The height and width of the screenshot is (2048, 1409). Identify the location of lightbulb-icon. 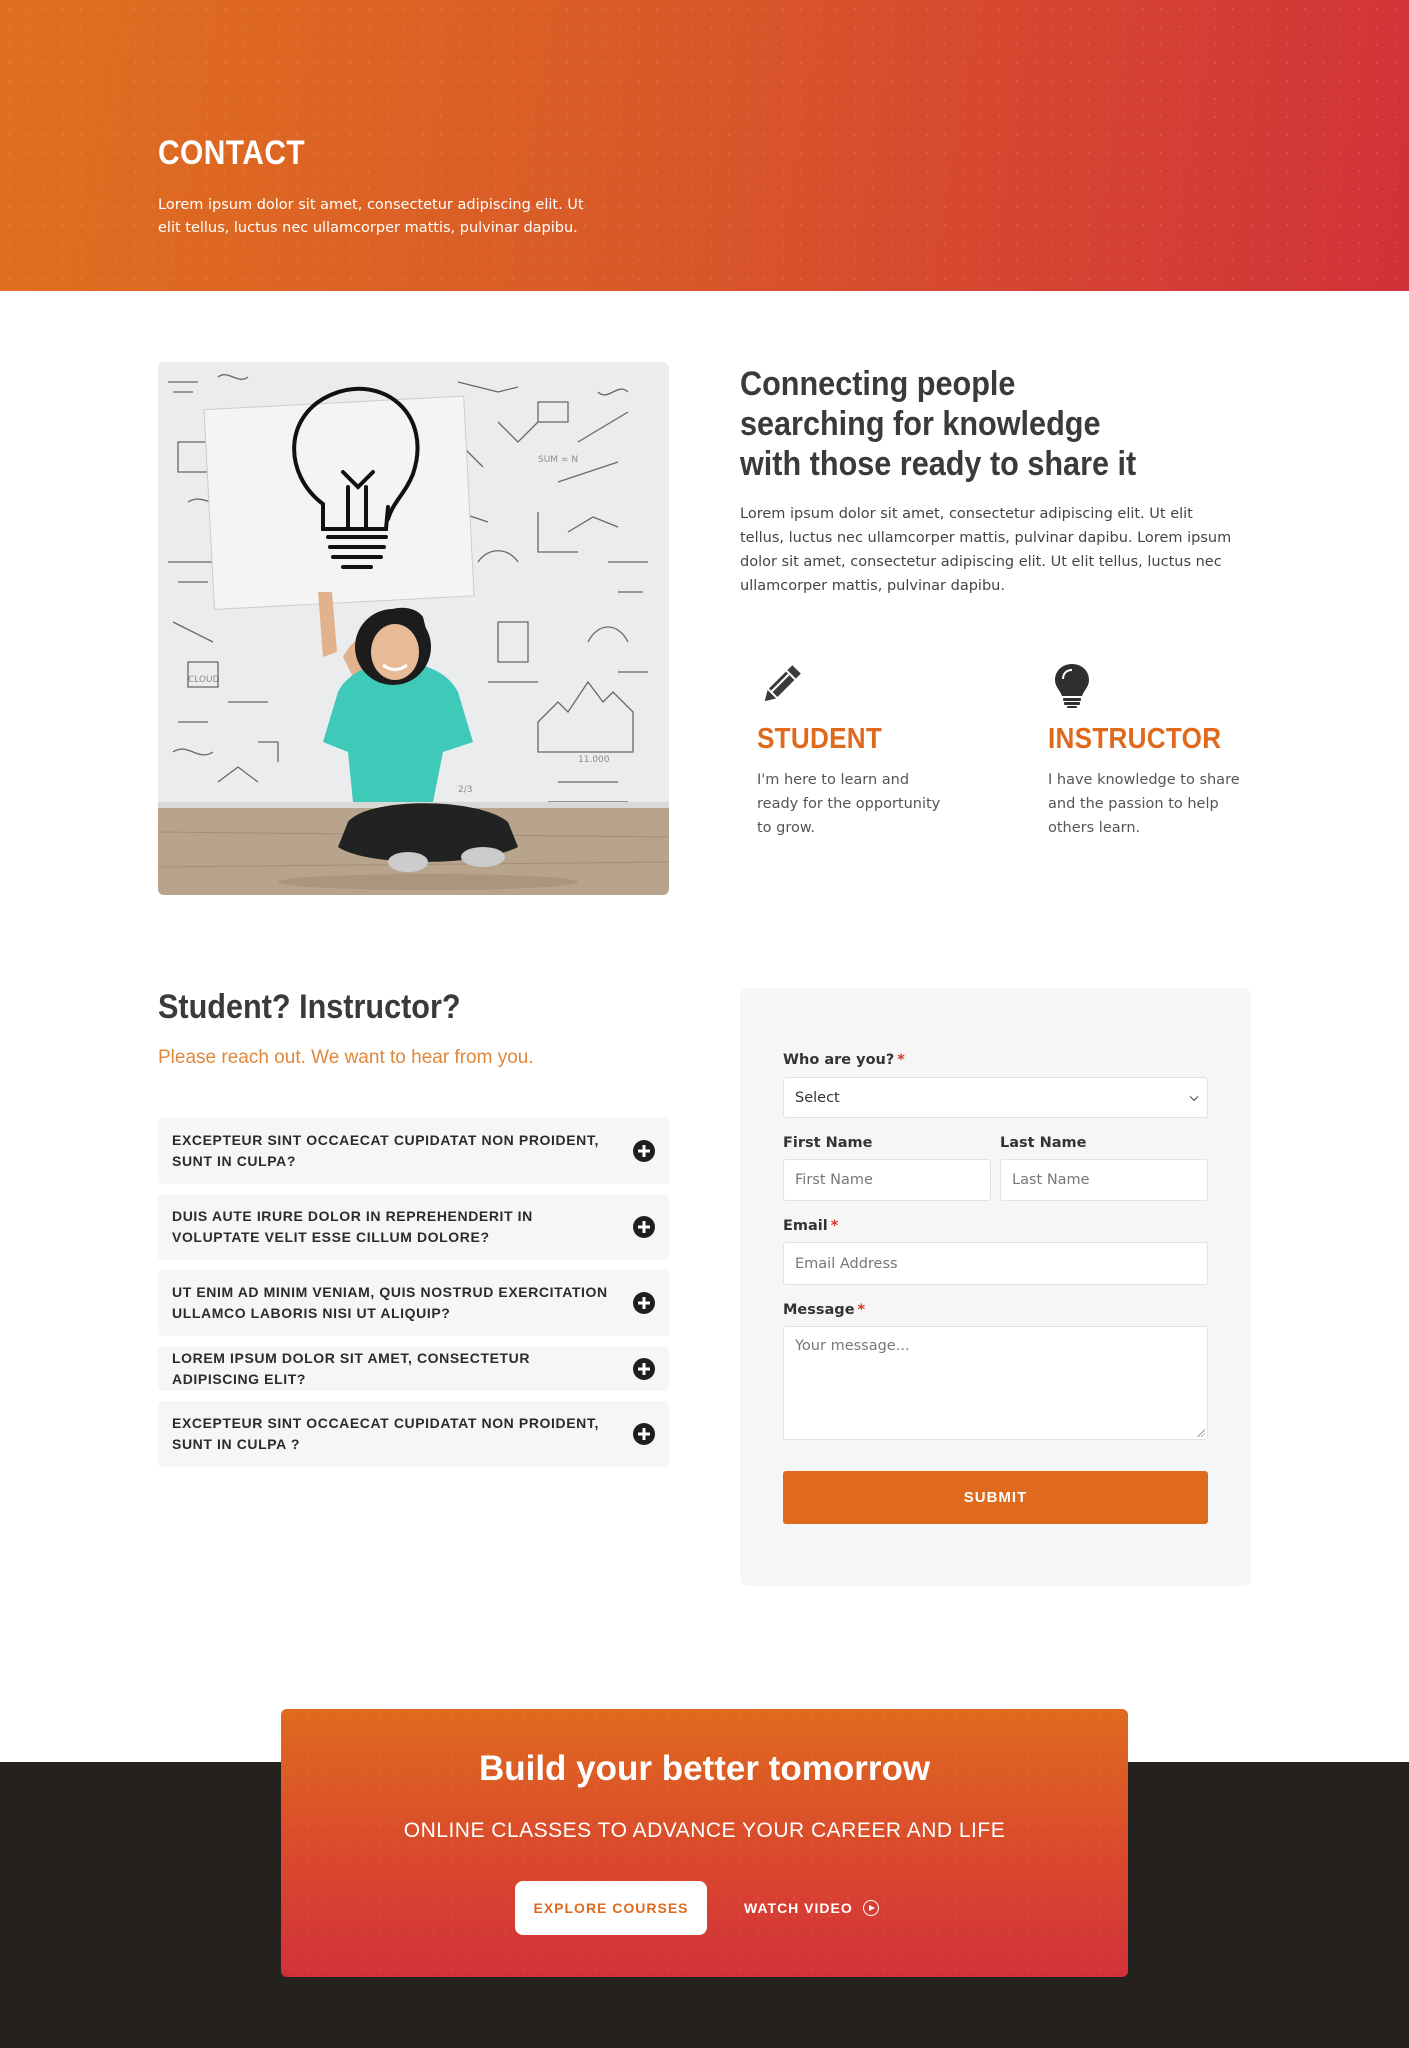
(1072, 685).